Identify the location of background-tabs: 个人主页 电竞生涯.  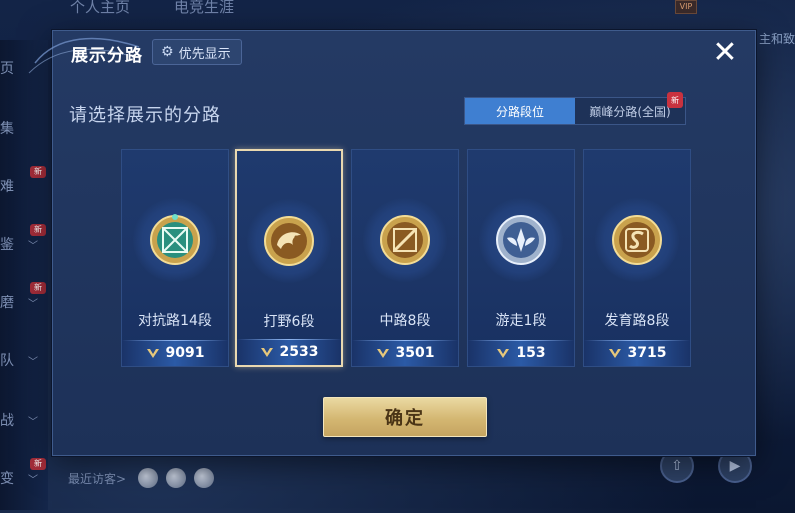
(152, 8).